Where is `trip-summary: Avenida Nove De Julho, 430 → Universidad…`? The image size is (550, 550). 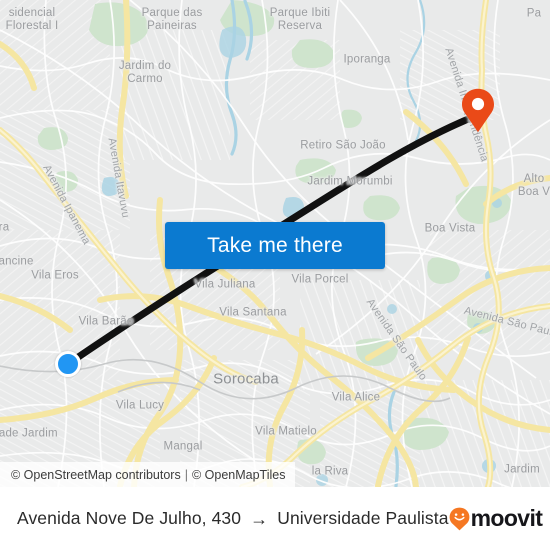
trip-summary: Avenida Nove De Julho, 430 → Universidad… is located at coordinates (233, 518).